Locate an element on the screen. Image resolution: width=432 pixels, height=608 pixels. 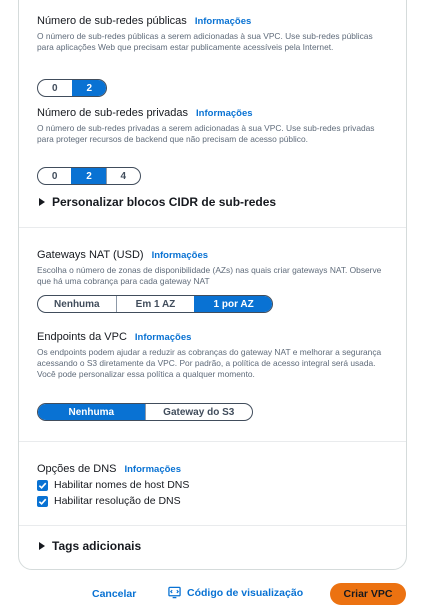
private-subnets-option-4: 4 is located at coordinates (122, 176).